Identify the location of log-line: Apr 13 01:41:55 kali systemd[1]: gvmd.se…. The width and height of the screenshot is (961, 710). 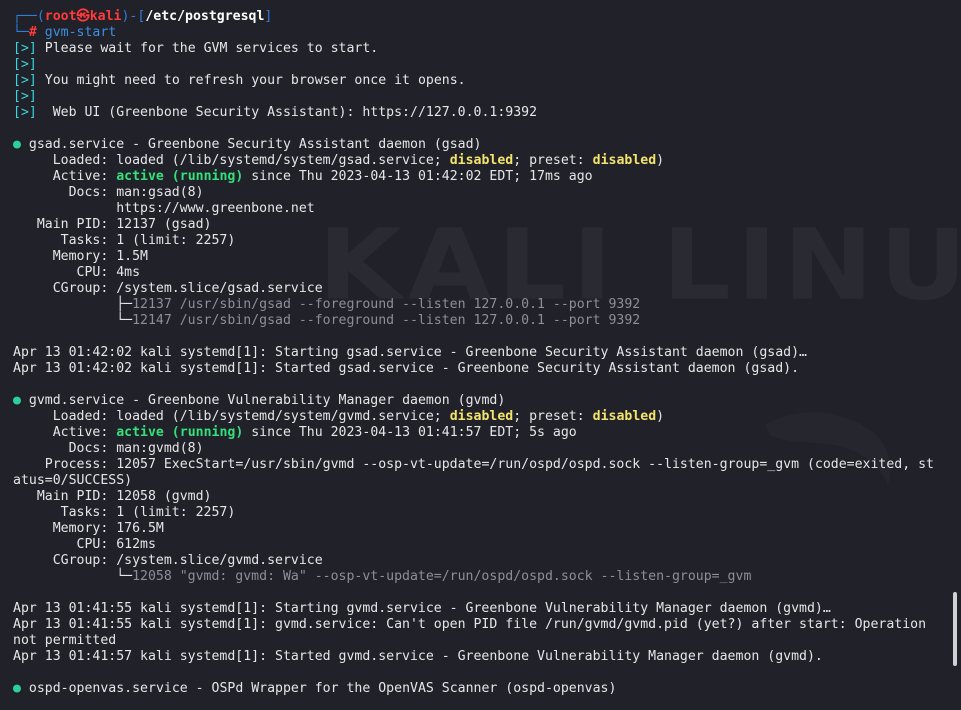
(470, 624).